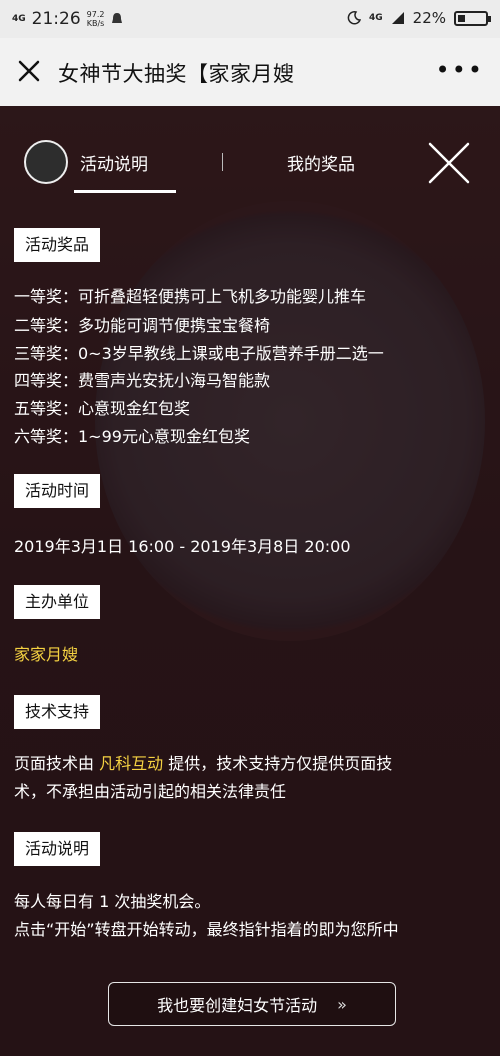  What do you see at coordinates (190, 296) in the screenshot?
I see `prize-item: 一等奖：可折叠超轻便携可上飞机多功能婴儿推车` at bounding box center [190, 296].